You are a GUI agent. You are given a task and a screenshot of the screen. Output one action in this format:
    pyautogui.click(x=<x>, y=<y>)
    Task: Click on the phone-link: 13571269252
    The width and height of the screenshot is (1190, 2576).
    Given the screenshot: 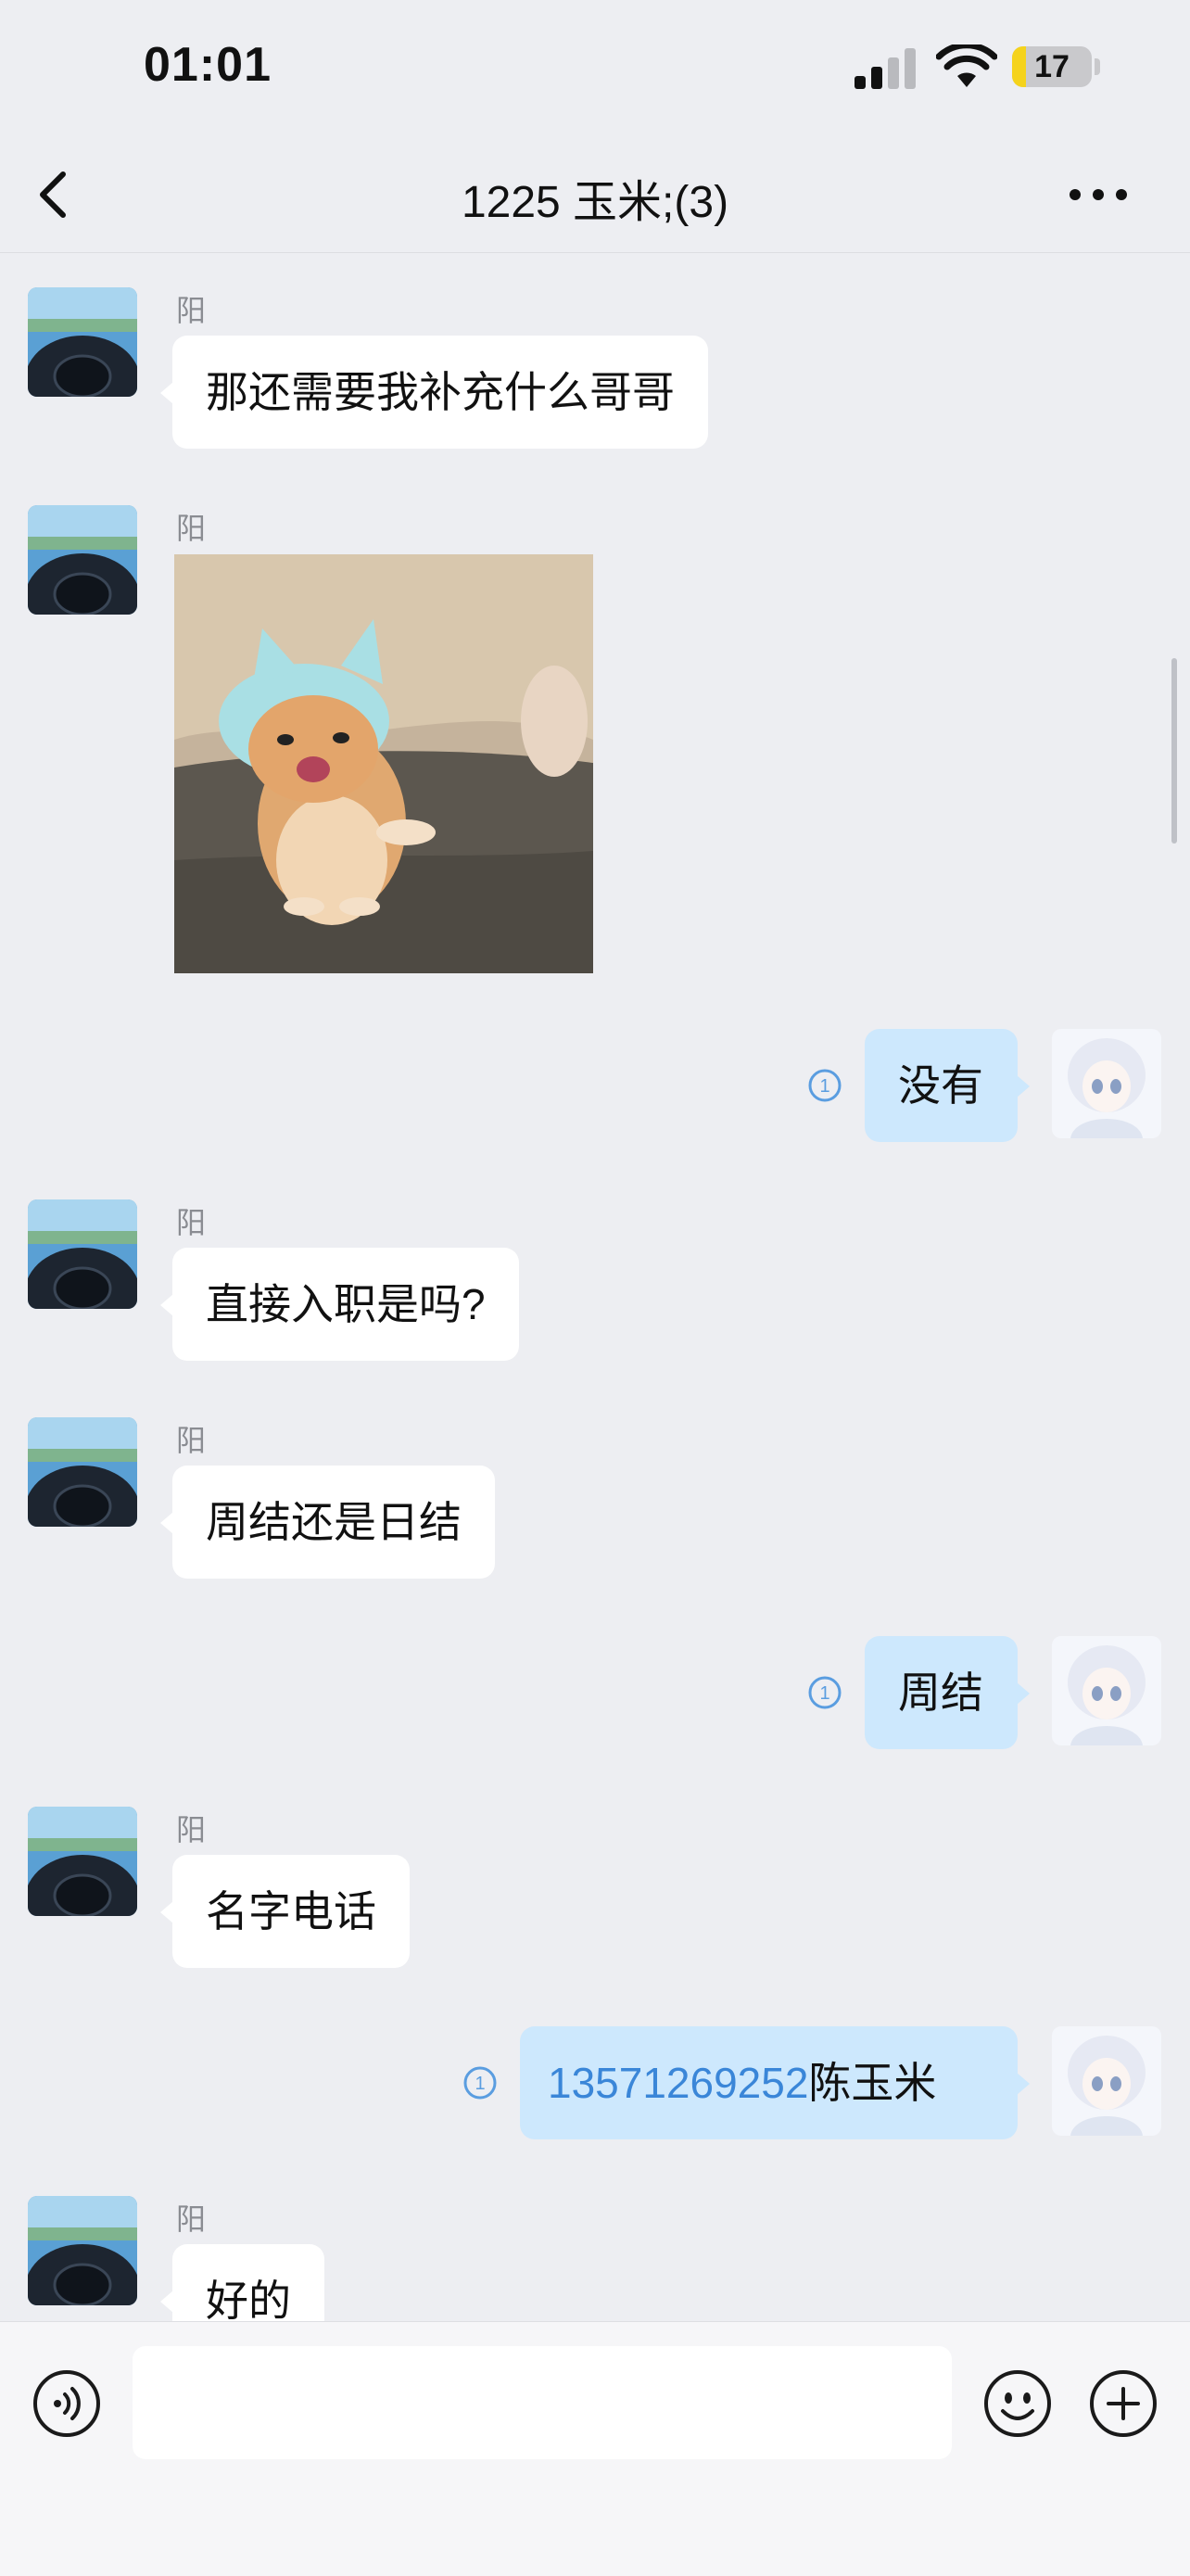 What is the action you would take?
    pyautogui.click(x=678, y=2083)
    